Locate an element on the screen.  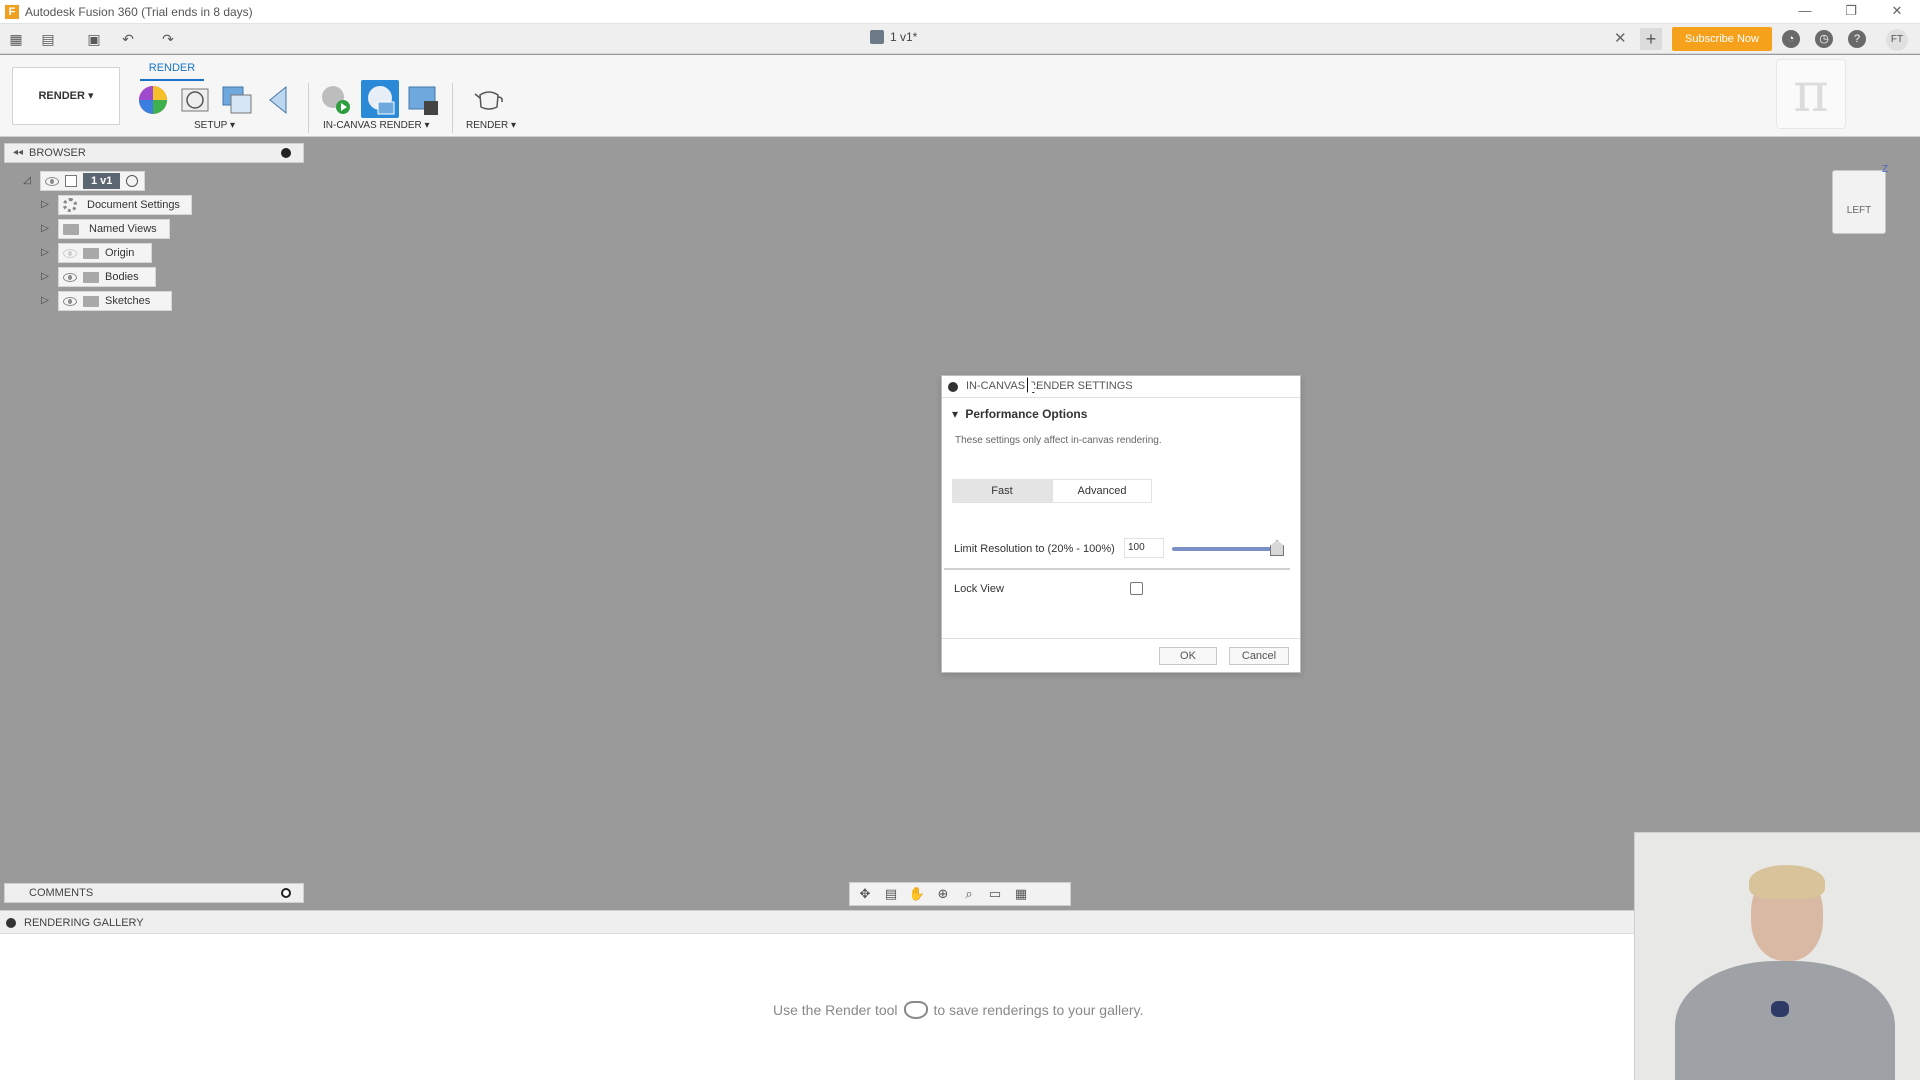
redo-icon: ↷ is located at coordinates (168, 39).